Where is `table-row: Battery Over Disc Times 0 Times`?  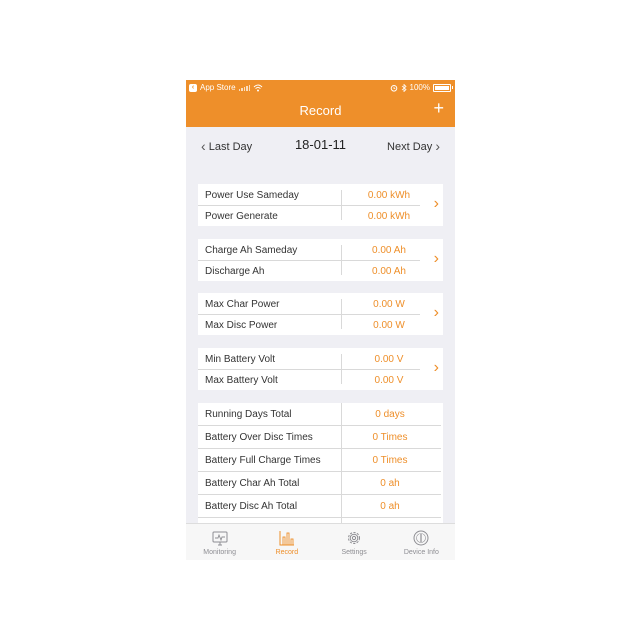 table-row: Battery Over Disc Times 0 Times is located at coordinates (319, 437).